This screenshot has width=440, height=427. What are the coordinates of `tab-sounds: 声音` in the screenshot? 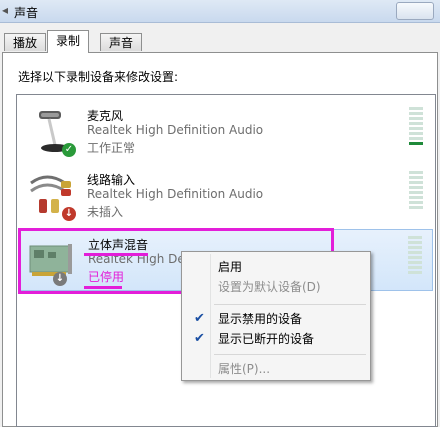 It's located at (121, 42).